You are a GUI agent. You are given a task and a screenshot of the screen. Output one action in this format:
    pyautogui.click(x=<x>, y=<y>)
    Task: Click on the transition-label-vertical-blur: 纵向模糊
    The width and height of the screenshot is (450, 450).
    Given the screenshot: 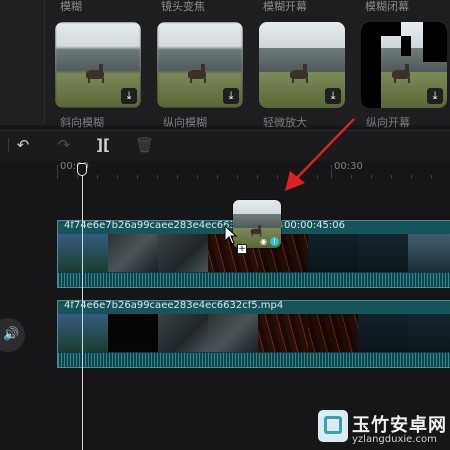 What is the action you would take?
    pyautogui.click(x=185, y=122)
    